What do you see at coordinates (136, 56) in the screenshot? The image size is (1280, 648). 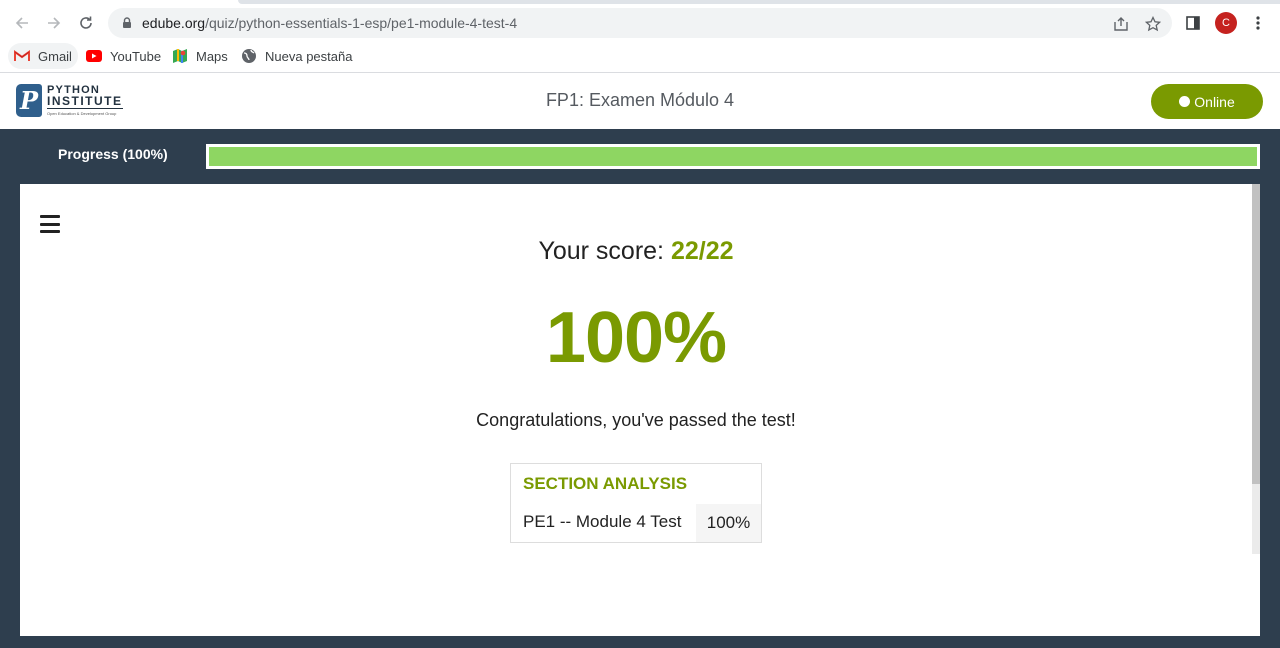 I see `bookmark-label: YouTube` at bounding box center [136, 56].